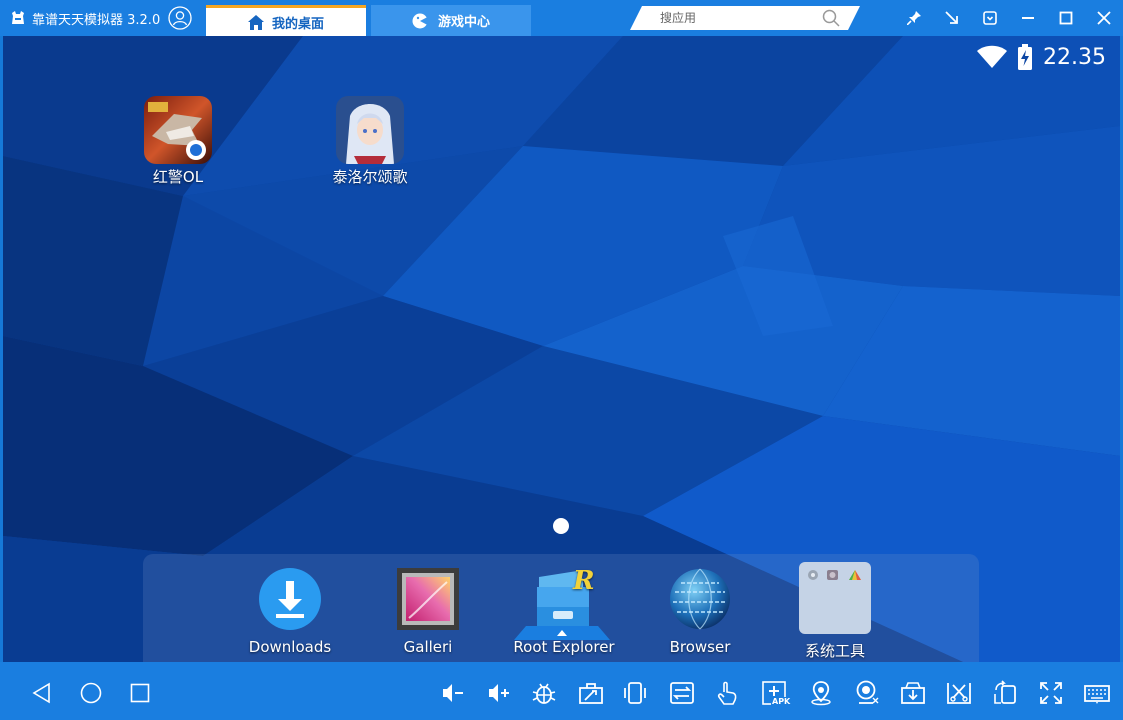 The height and width of the screenshot is (720, 1123). I want to click on app-title: 靠谱天天模拟器 3.2.0, so click(96, 20).